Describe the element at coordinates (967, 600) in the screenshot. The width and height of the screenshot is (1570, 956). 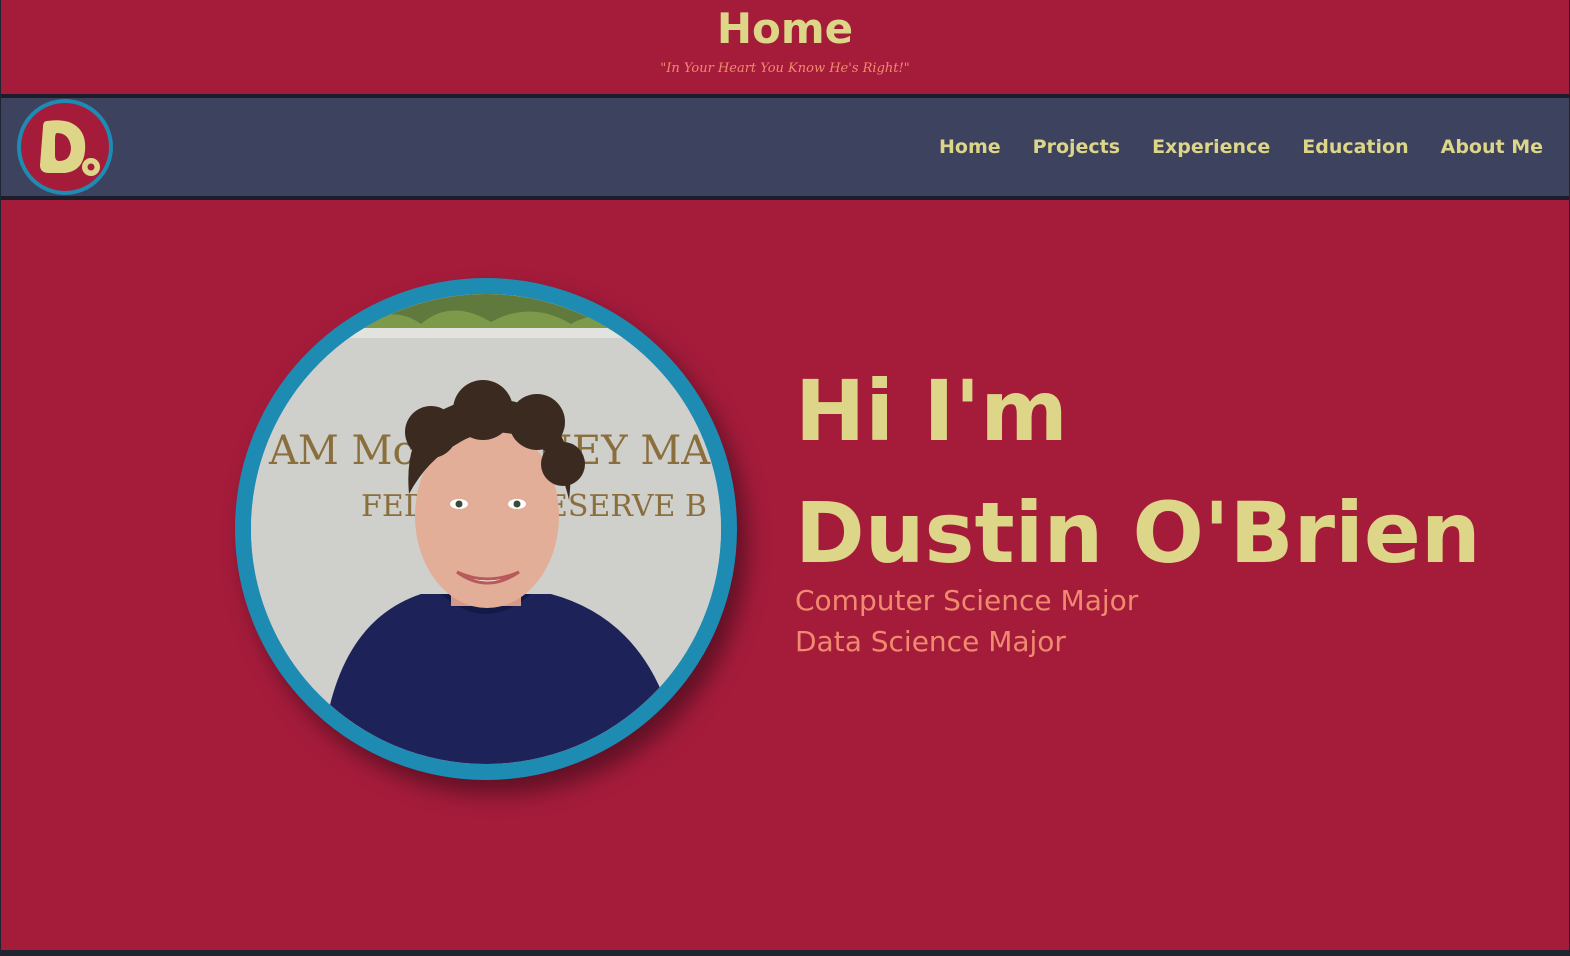
I see `role-item: Computer Science Major` at that location.